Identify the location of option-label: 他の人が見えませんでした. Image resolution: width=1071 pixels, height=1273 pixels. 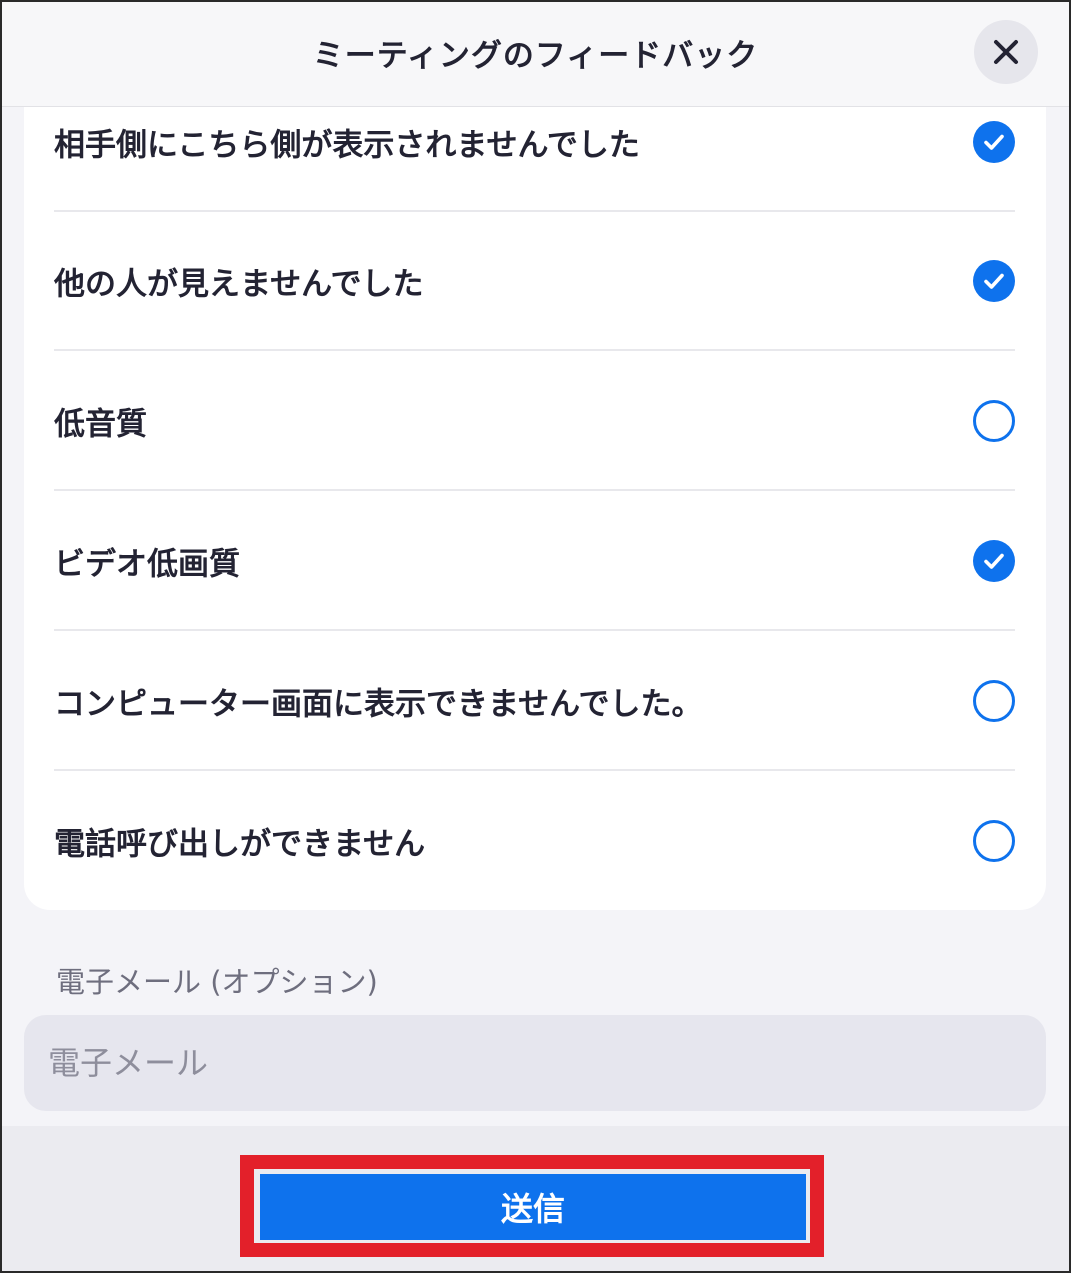
(239, 284).